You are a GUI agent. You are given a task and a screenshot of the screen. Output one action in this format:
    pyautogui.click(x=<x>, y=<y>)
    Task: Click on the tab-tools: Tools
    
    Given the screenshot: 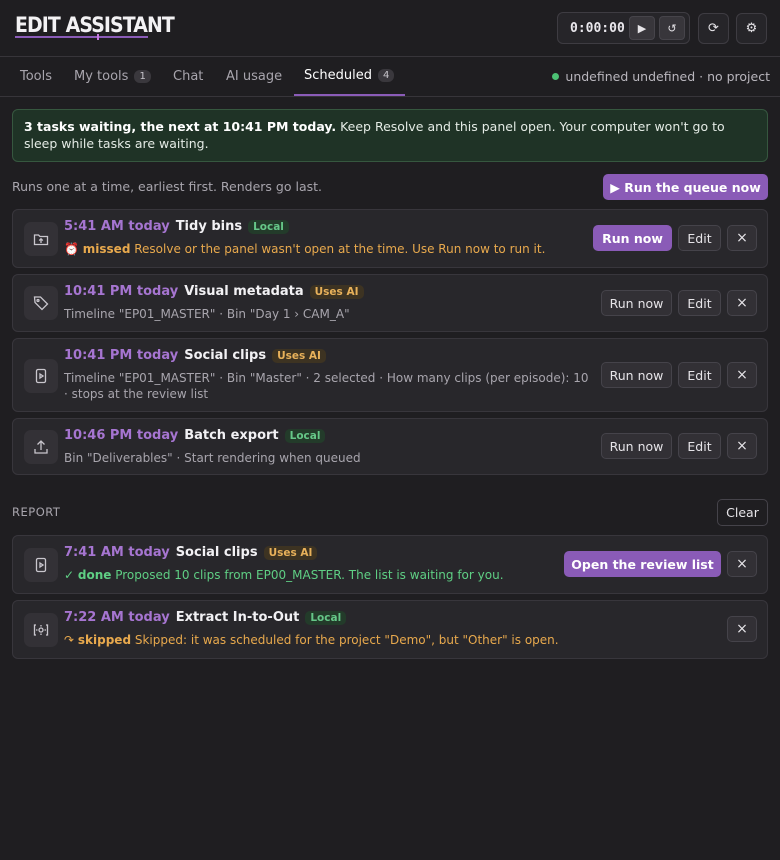 What is the action you would take?
    pyautogui.click(x=36, y=76)
    